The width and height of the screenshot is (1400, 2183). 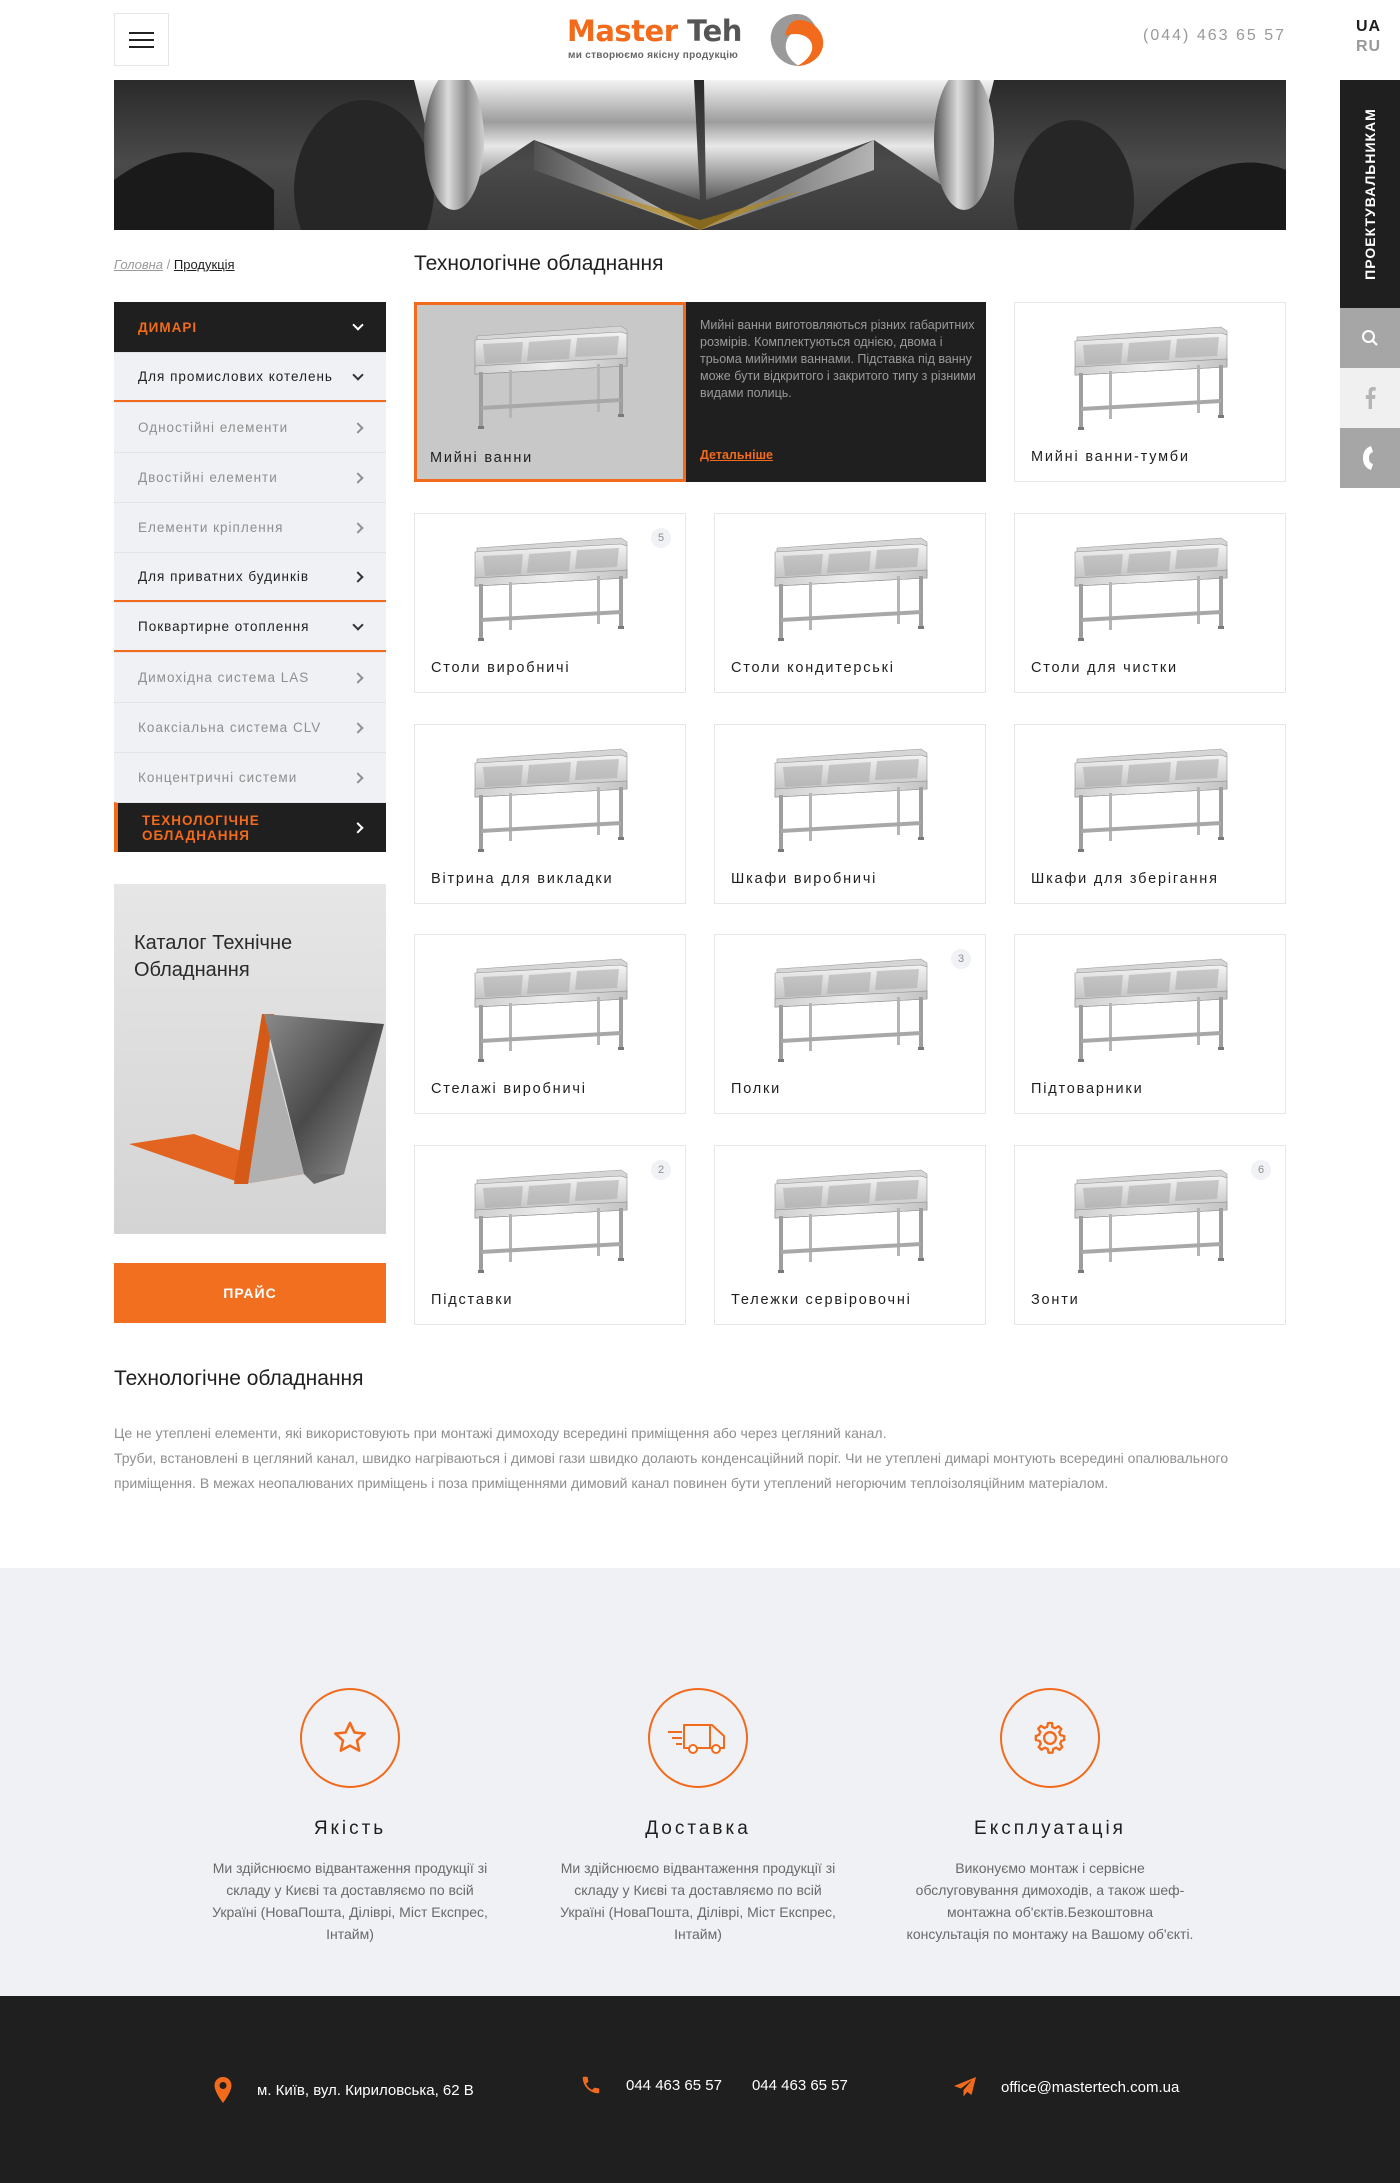 I want to click on product-card: 2 Підставки, so click(x=550, y=1235).